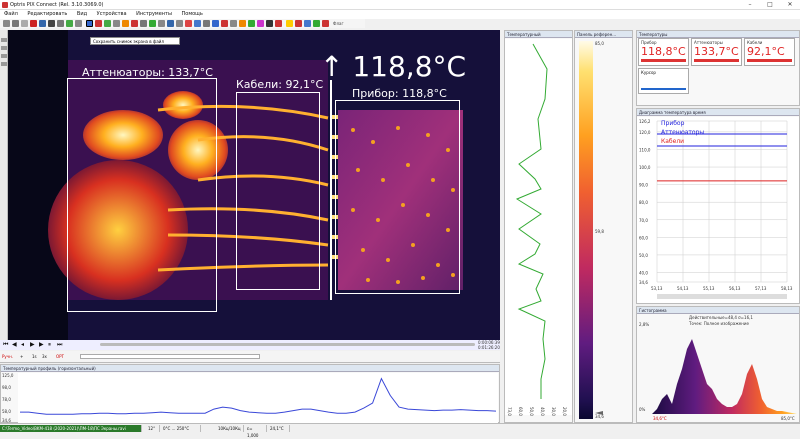  I want to click on manual-button: Ручн., so click(7, 356).